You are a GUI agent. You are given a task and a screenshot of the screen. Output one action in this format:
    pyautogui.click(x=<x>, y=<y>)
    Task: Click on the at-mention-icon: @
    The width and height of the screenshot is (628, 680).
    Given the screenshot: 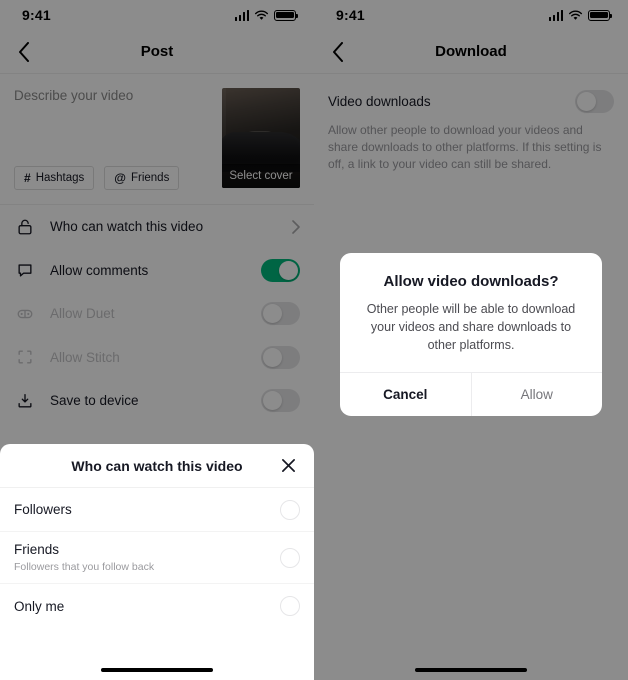 What is the action you would take?
    pyautogui.click(x=120, y=178)
    